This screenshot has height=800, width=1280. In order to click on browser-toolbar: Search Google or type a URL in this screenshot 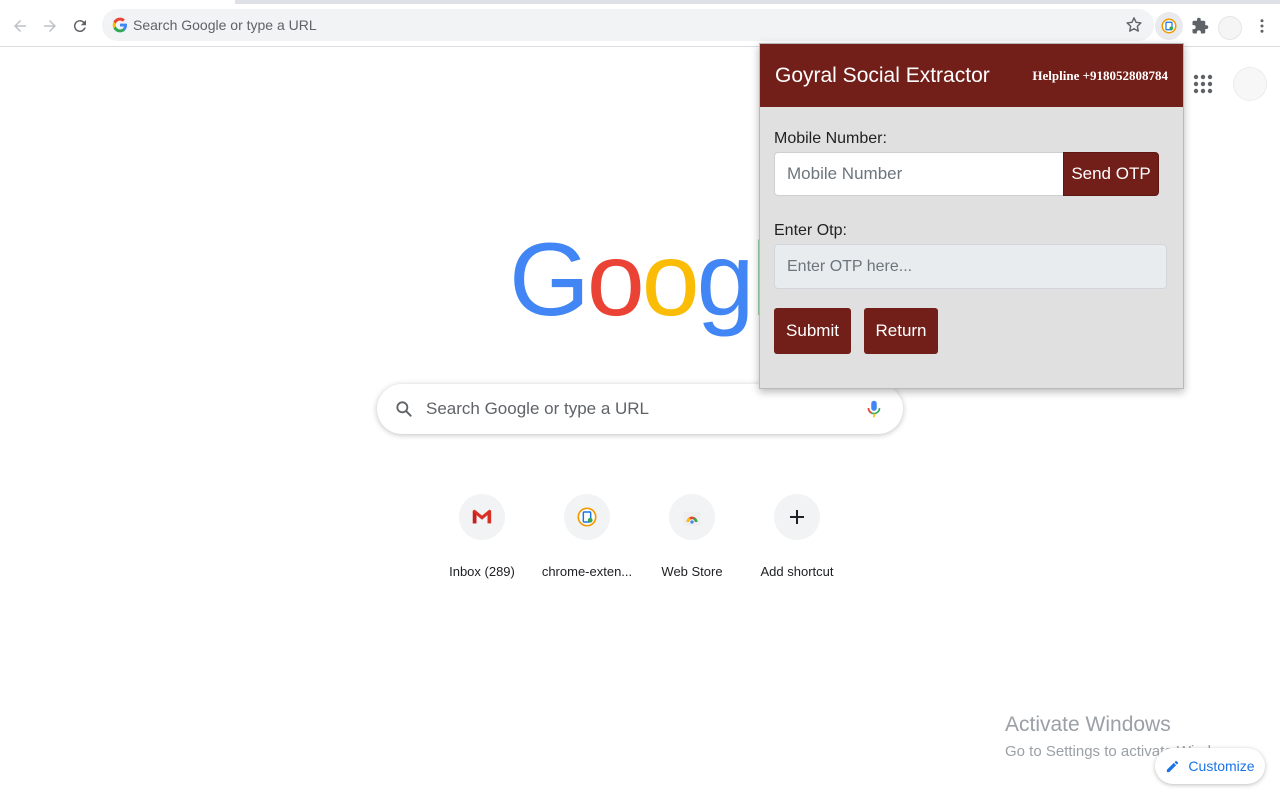, I will do `click(640, 26)`.